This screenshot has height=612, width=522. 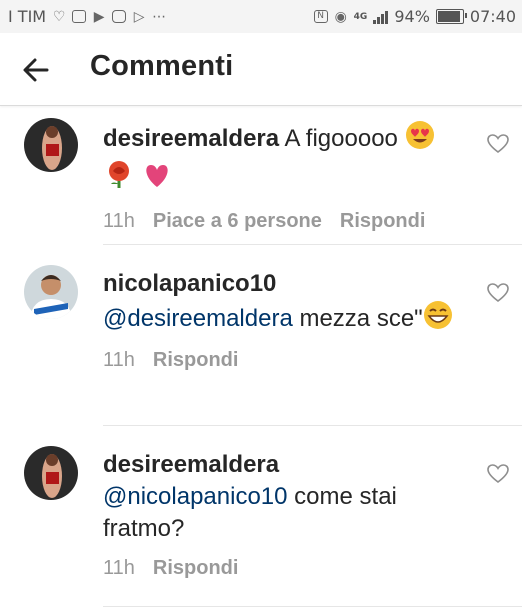 What do you see at coordinates (320, 16) in the screenshot?
I see `nfc-icon: N` at bounding box center [320, 16].